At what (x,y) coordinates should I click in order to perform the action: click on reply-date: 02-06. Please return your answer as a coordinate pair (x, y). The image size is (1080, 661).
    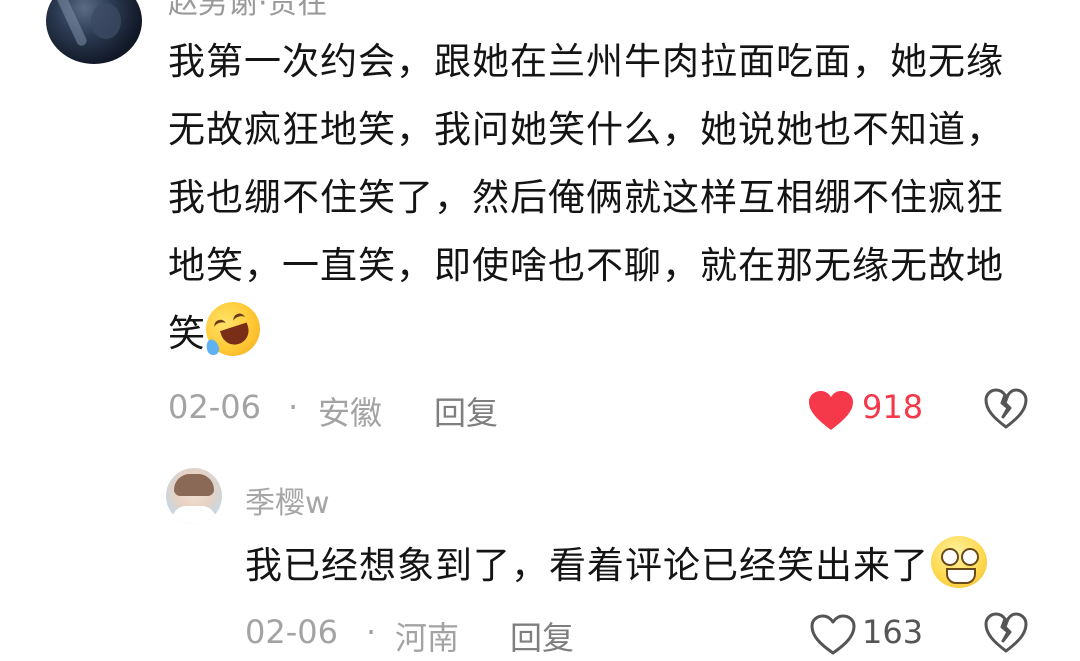
    Looking at the image, I should click on (291, 632).